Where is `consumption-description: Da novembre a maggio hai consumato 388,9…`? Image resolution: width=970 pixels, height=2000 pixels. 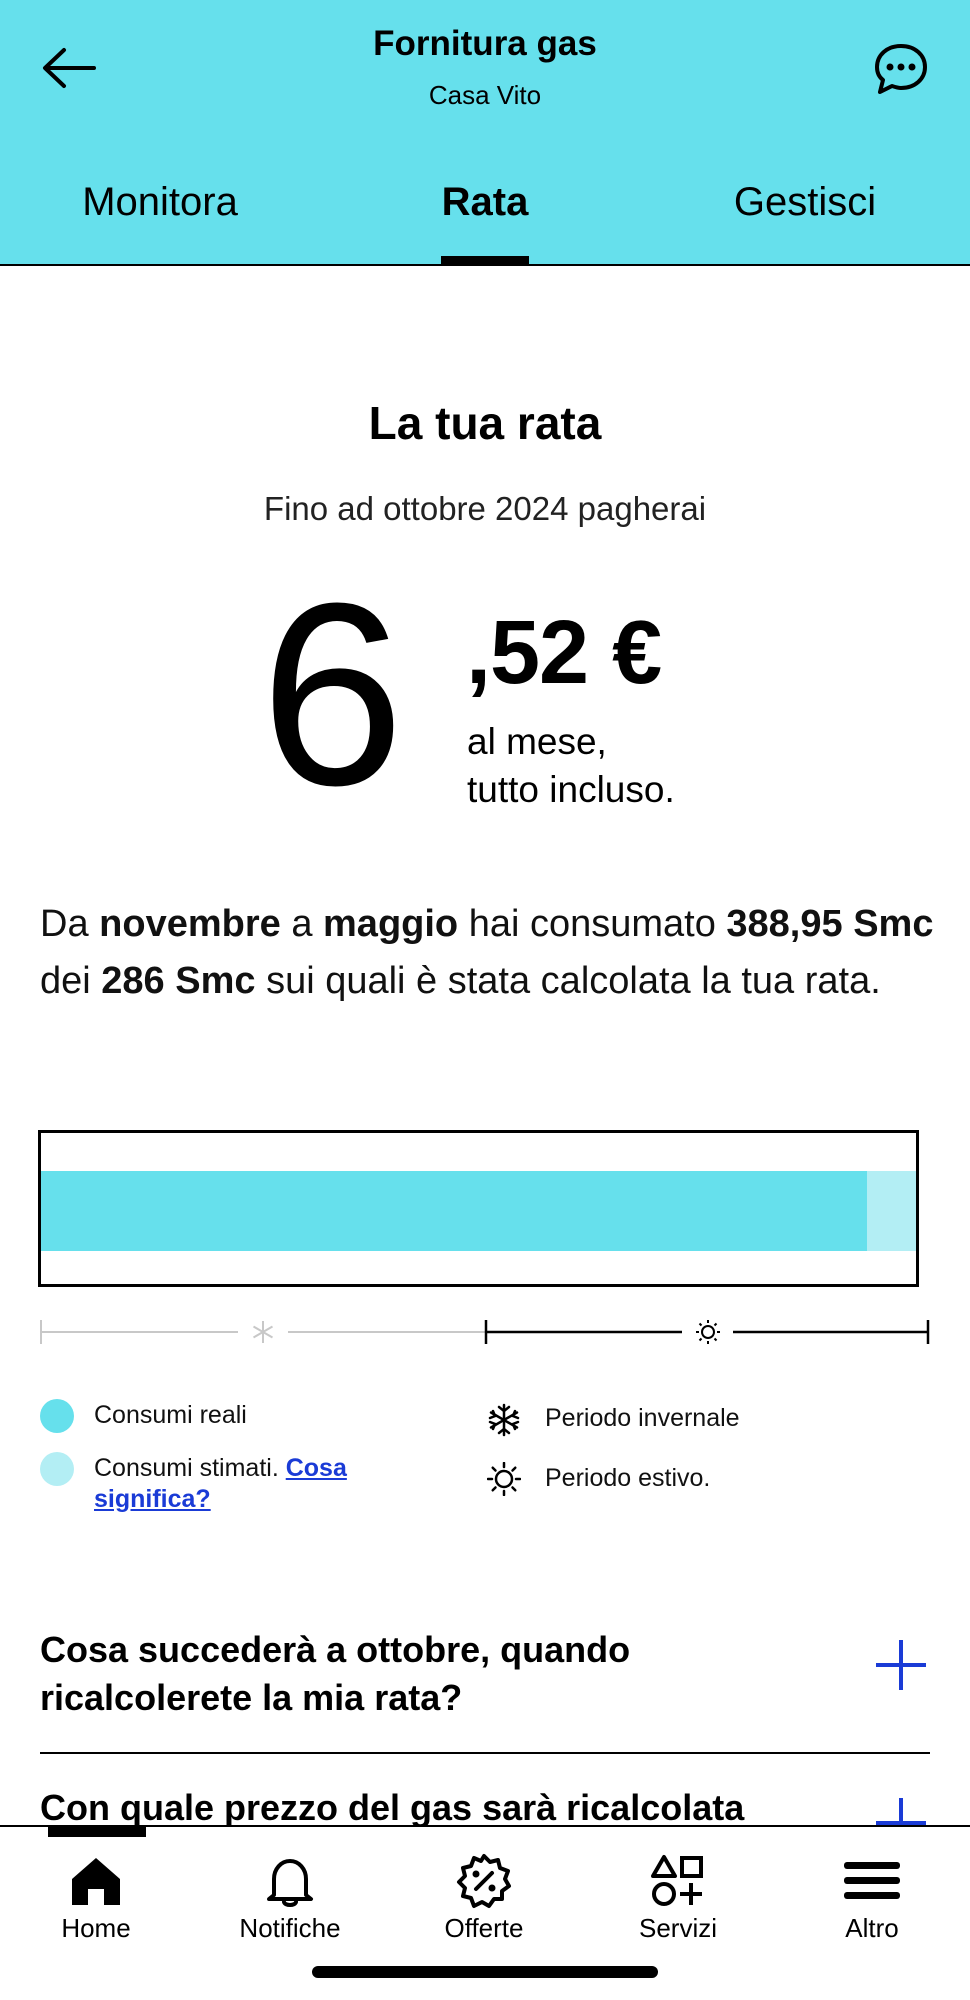
consumption-description: Da novembre a maggio hai consumato 388,9… is located at coordinates (490, 953).